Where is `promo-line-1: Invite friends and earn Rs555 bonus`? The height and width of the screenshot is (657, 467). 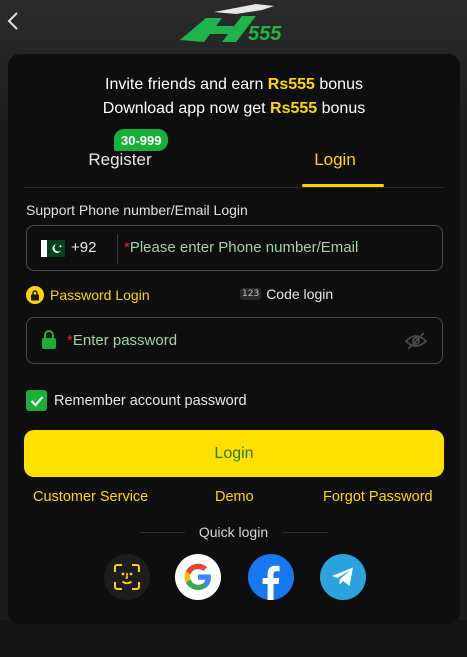 promo-line-1: Invite friends and earn Rs555 bonus is located at coordinates (234, 84).